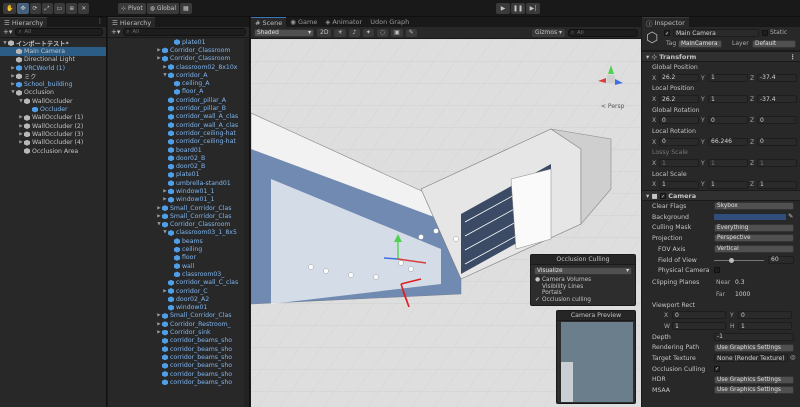 This screenshot has height=407, width=800. What do you see at coordinates (178, 83) in the screenshot?
I see `hierarchy-row: ceiling_A` at bounding box center [178, 83].